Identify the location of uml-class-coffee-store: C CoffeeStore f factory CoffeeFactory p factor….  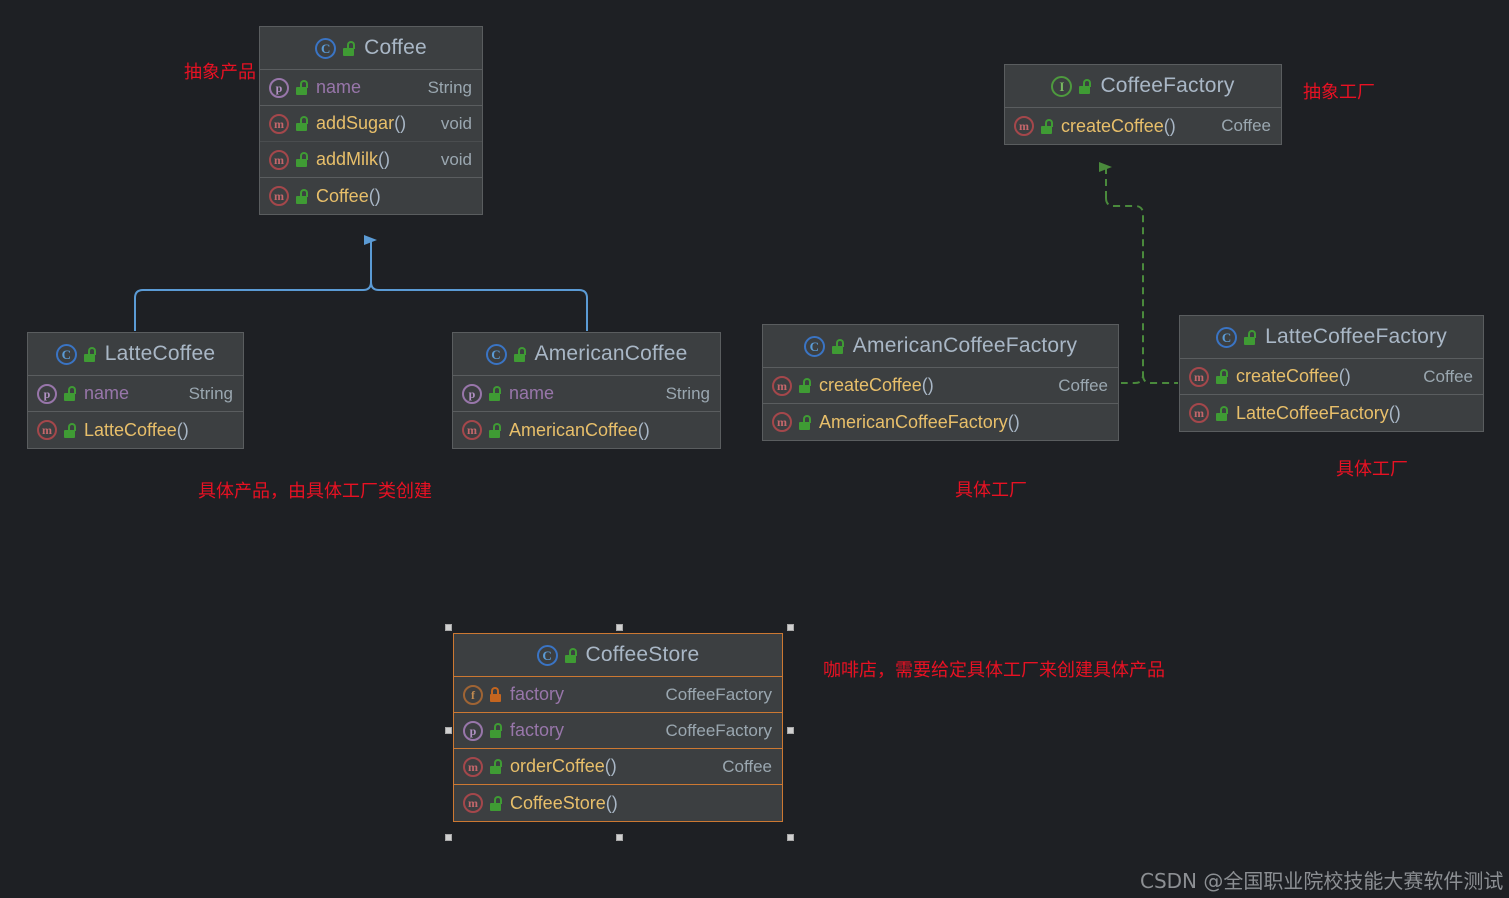
(618, 727).